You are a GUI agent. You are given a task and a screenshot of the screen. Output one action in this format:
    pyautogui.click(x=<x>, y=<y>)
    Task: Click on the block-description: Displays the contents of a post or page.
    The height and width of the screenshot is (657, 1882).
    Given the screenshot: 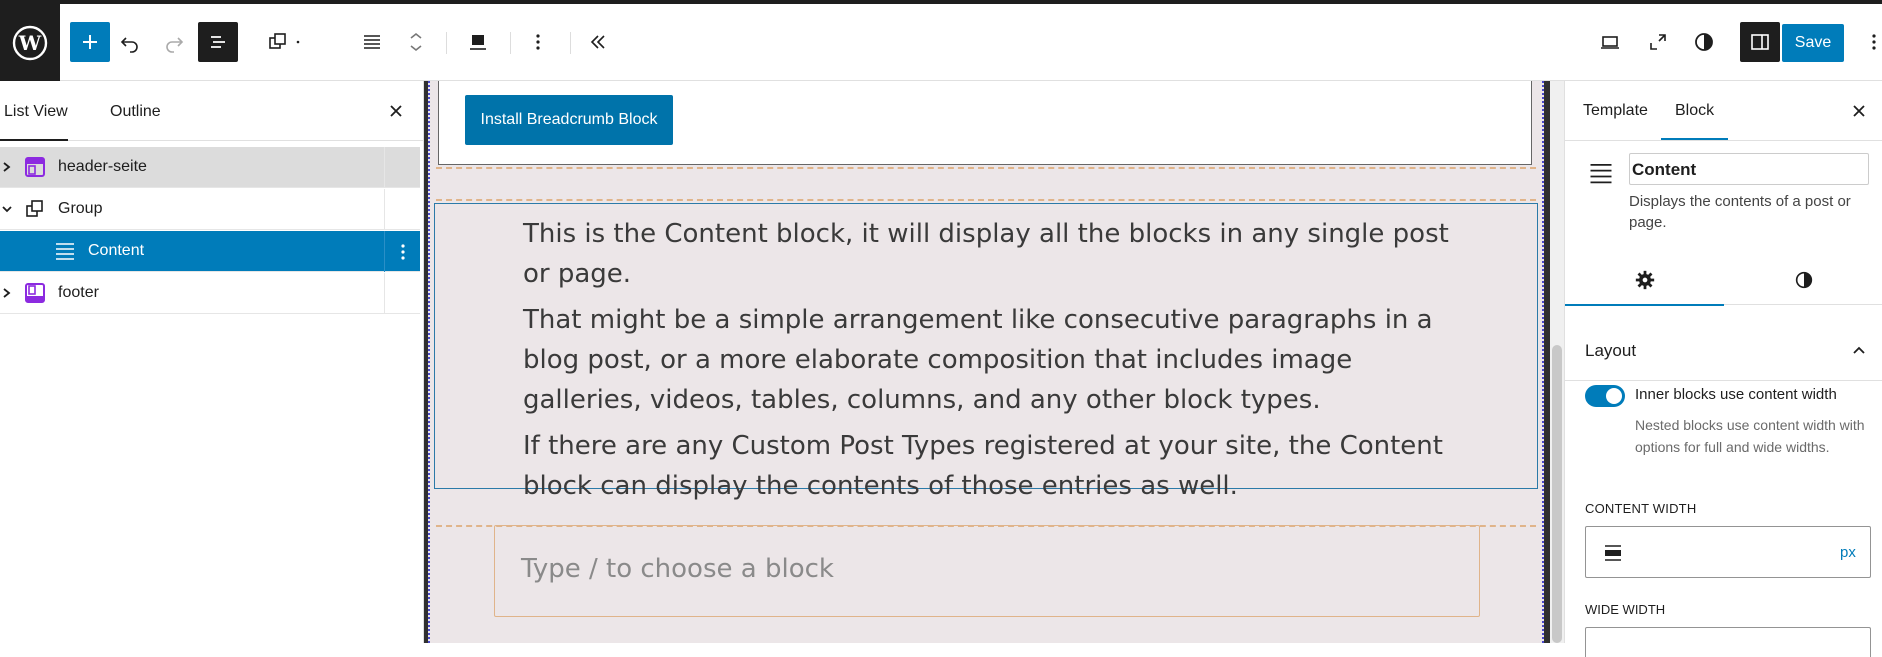 What is the action you would take?
    pyautogui.click(x=1740, y=212)
    